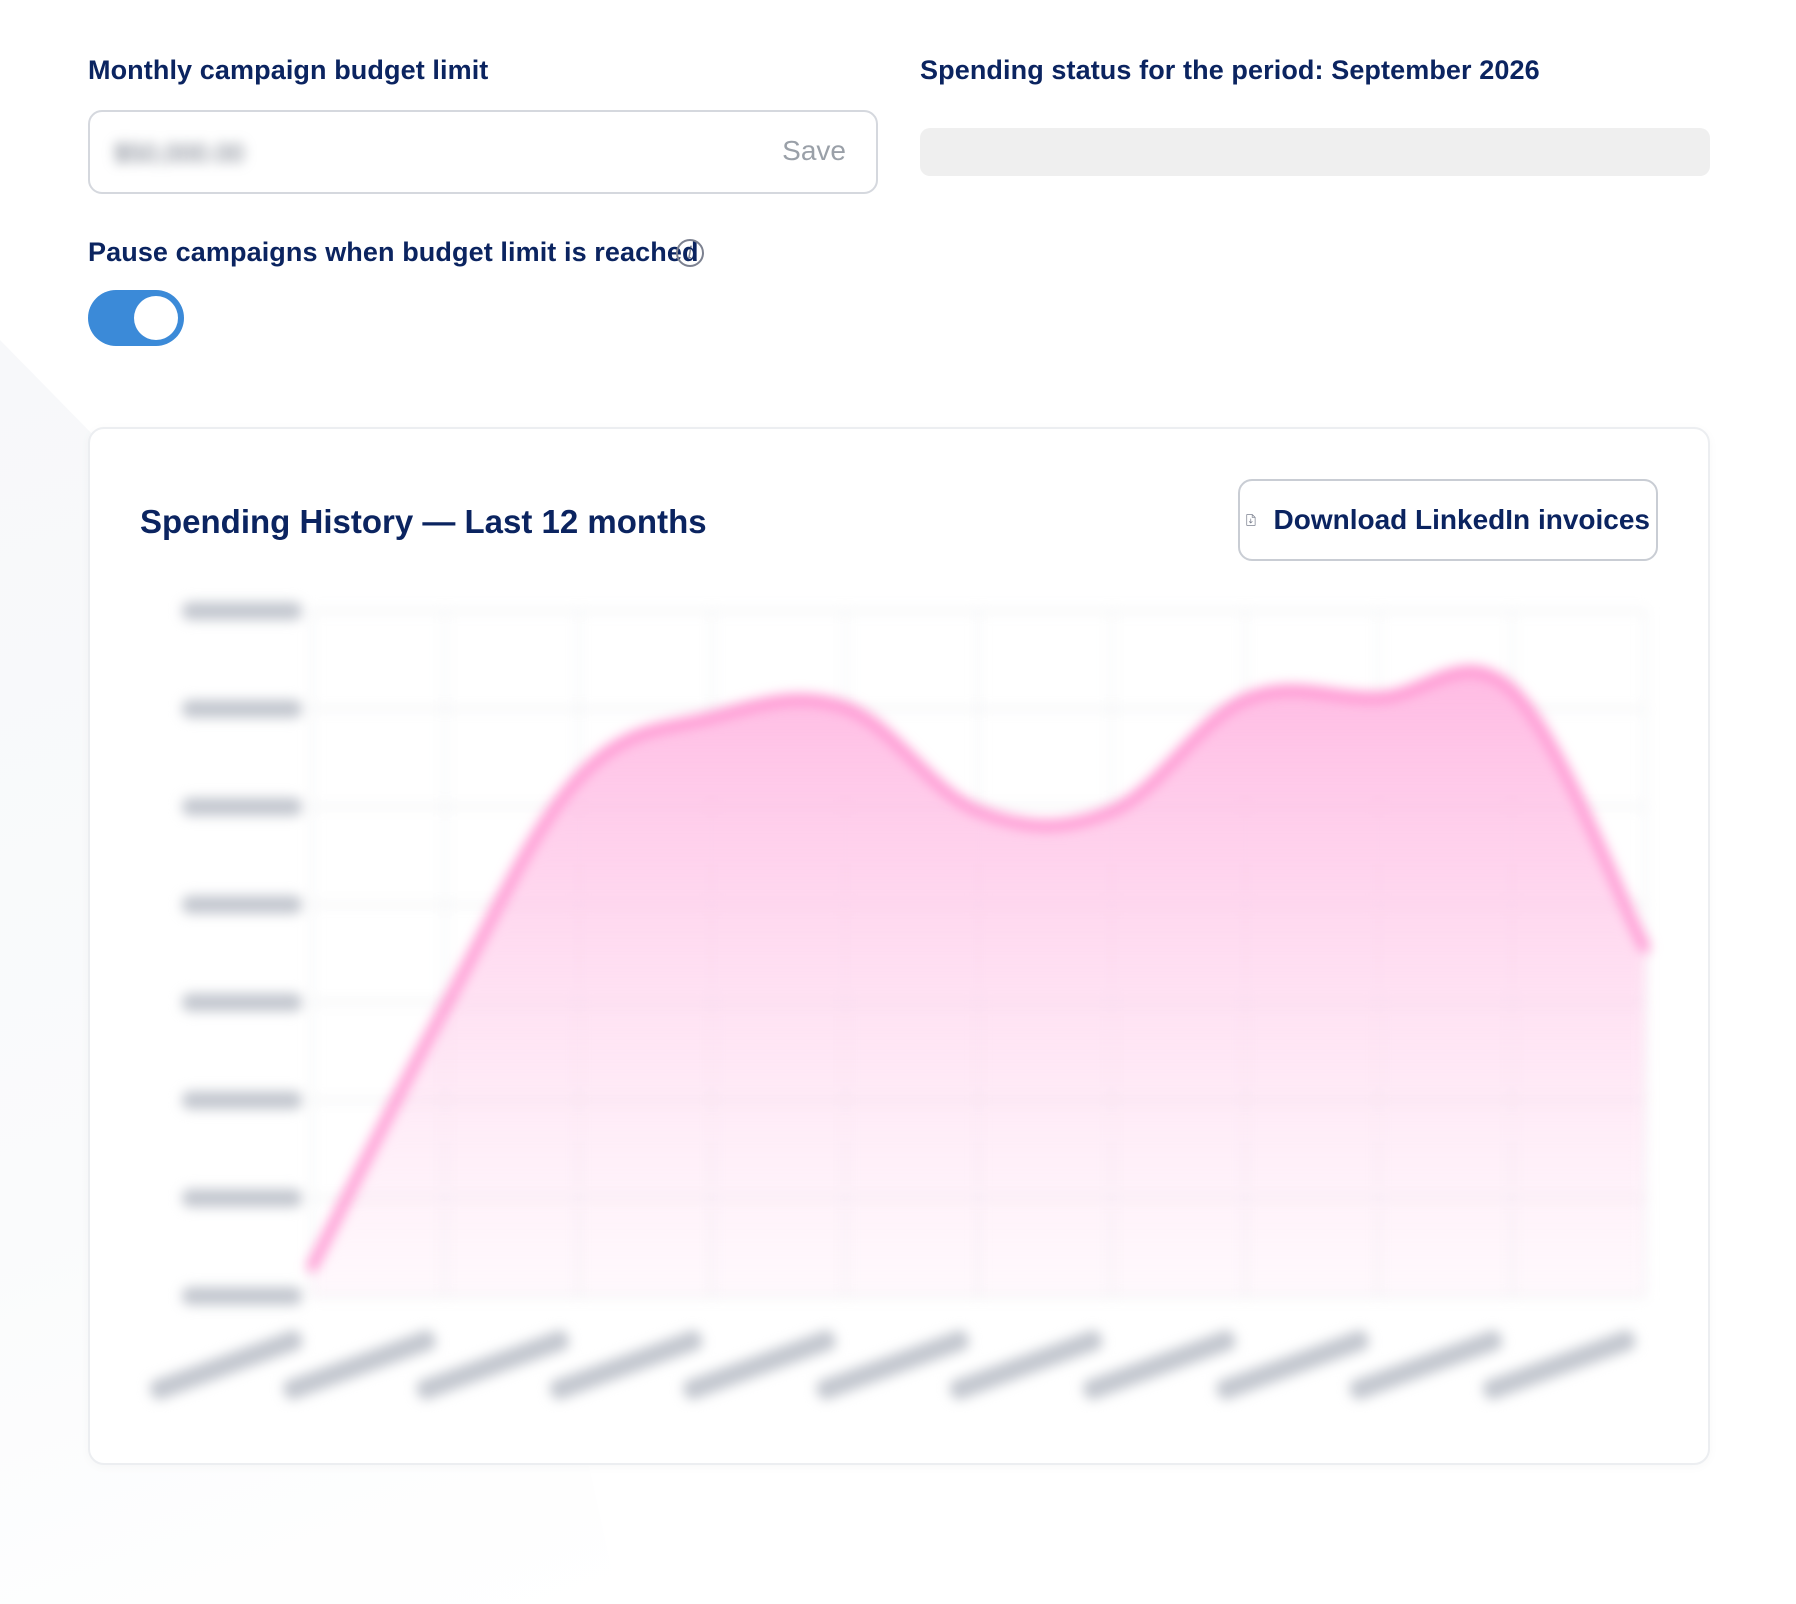 Image resolution: width=1796 pixels, height=1604 pixels. I want to click on toggle-knob, so click(156, 318).